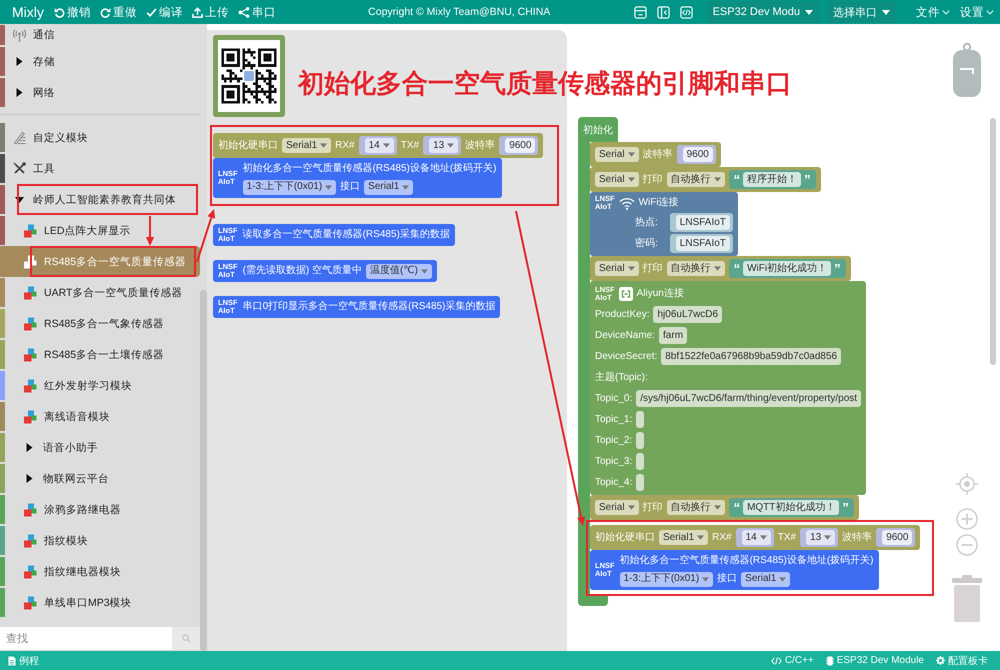 The height and width of the screenshot is (670, 1000). Describe the element at coordinates (203, 470) in the screenshot. I see `sidebar-scrollbar` at that location.